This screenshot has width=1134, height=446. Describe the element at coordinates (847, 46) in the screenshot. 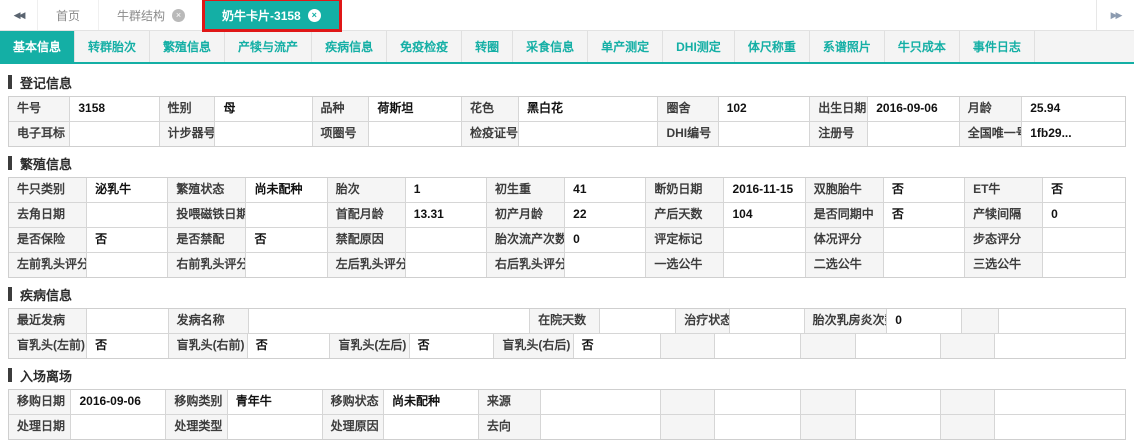

I see `subtab: 系谱照片` at that location.